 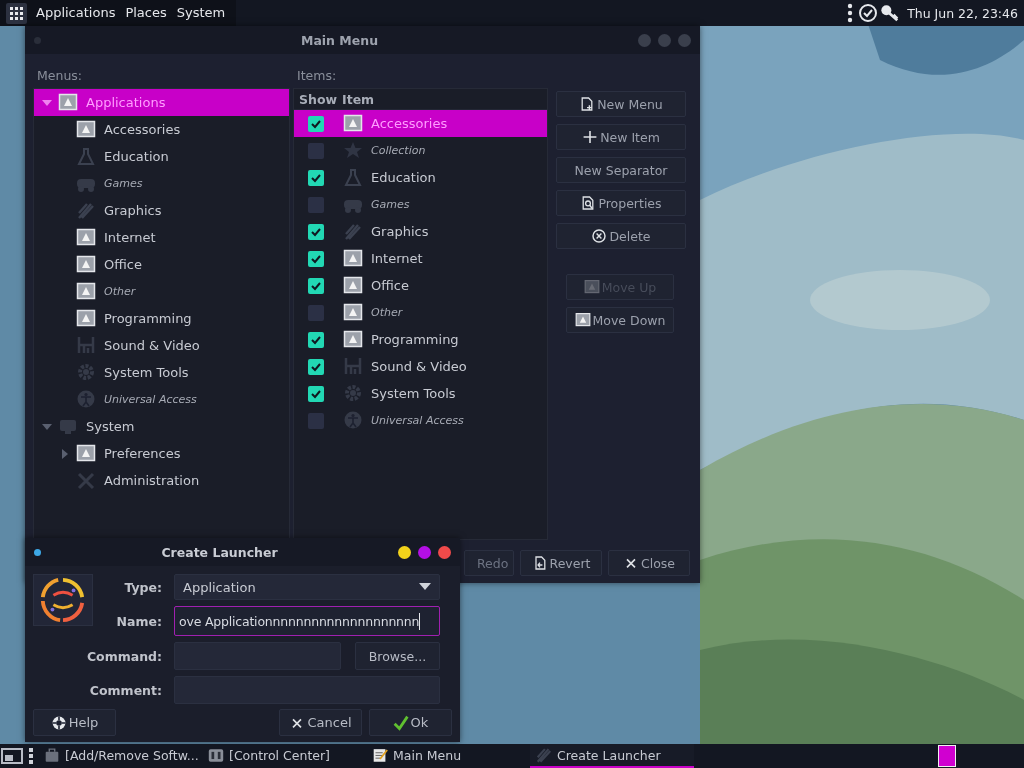 What do you see at coordinates (161, 372) in the screenshot?
I see `tree-item: System Tools` at bounding box center [161, 372].